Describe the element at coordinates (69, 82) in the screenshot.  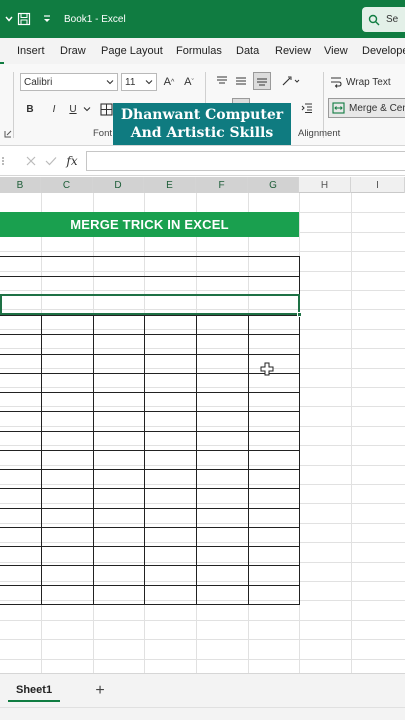
I see `font-name-combo: Calibri` at that location.